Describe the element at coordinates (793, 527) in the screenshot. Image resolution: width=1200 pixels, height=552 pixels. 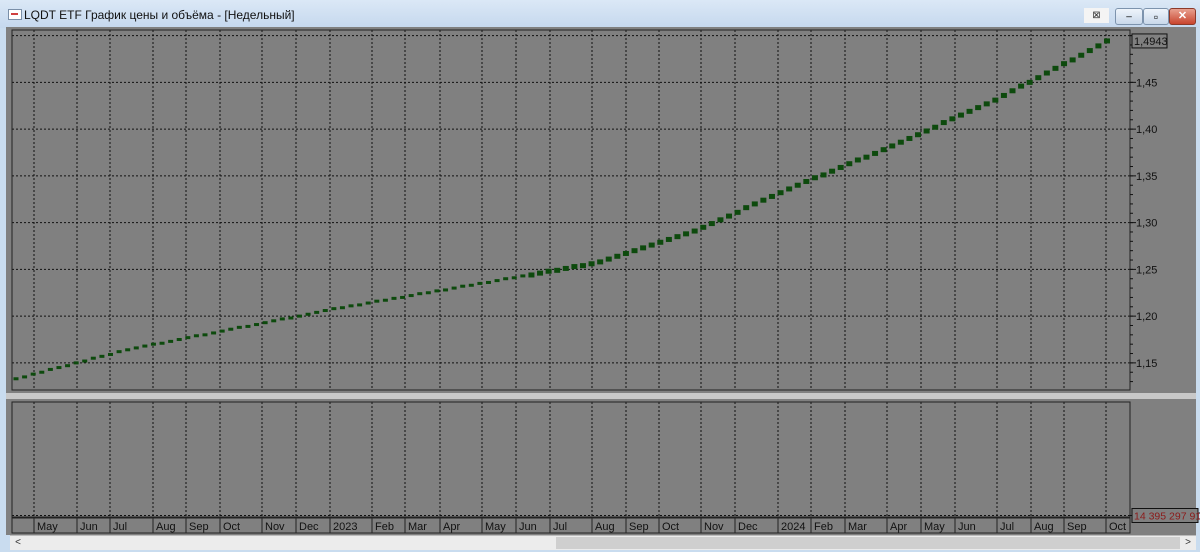
I see `month-label: 2024` at that location.